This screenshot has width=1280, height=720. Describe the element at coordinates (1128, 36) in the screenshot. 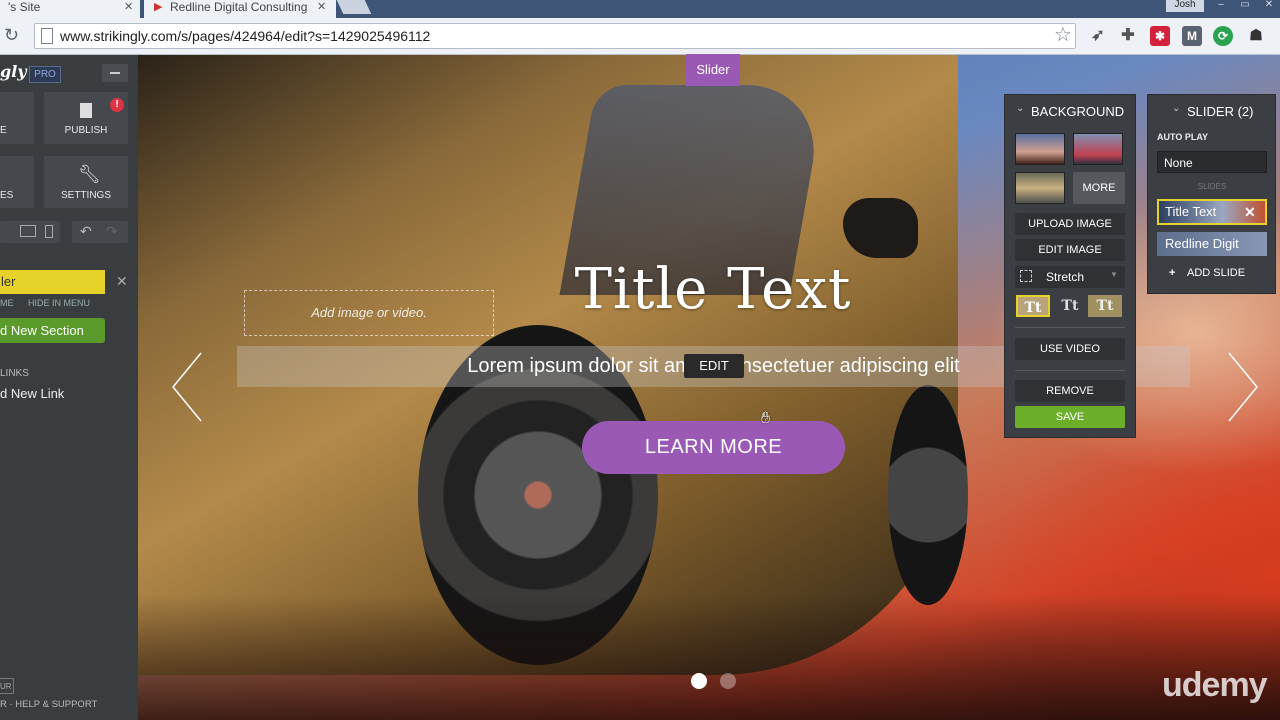

I see `extension-puzzle-icon: ✚` at that location.